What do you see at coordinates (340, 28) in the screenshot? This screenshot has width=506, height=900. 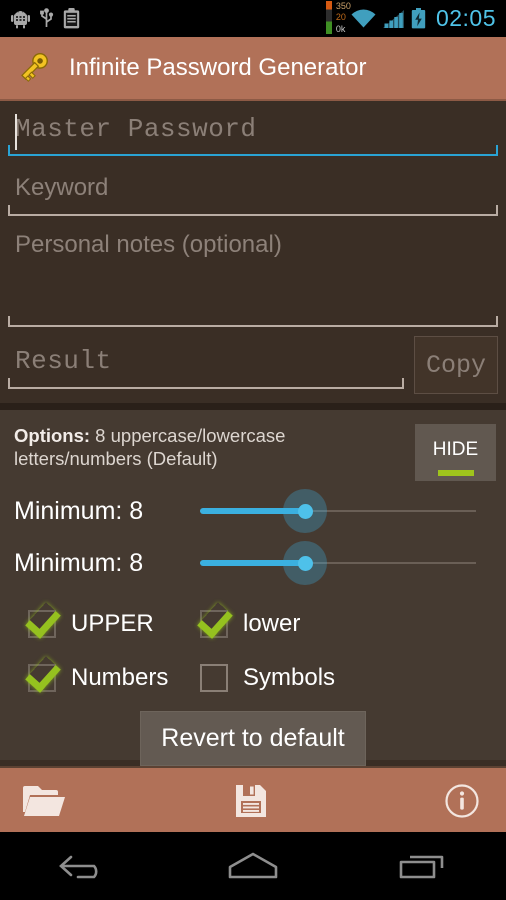 I see `monitor-value-bottom: 0k` at bounding box center [340, 28].